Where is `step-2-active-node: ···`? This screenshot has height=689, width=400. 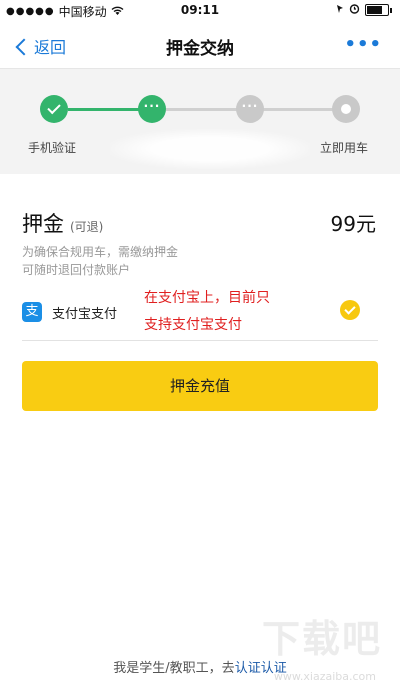 step-2-active-node: ··· is located at coordinates (152, 109).